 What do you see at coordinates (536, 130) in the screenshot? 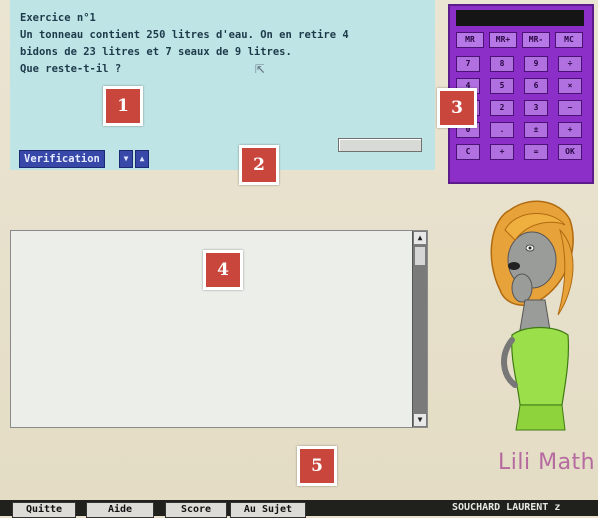
I see `calc-key-sign: ±` at bounding box center [536, 130].